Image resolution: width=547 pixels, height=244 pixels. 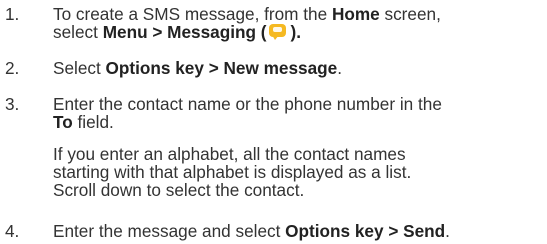 I want to click on text: Select, so click(x=79, y=68).